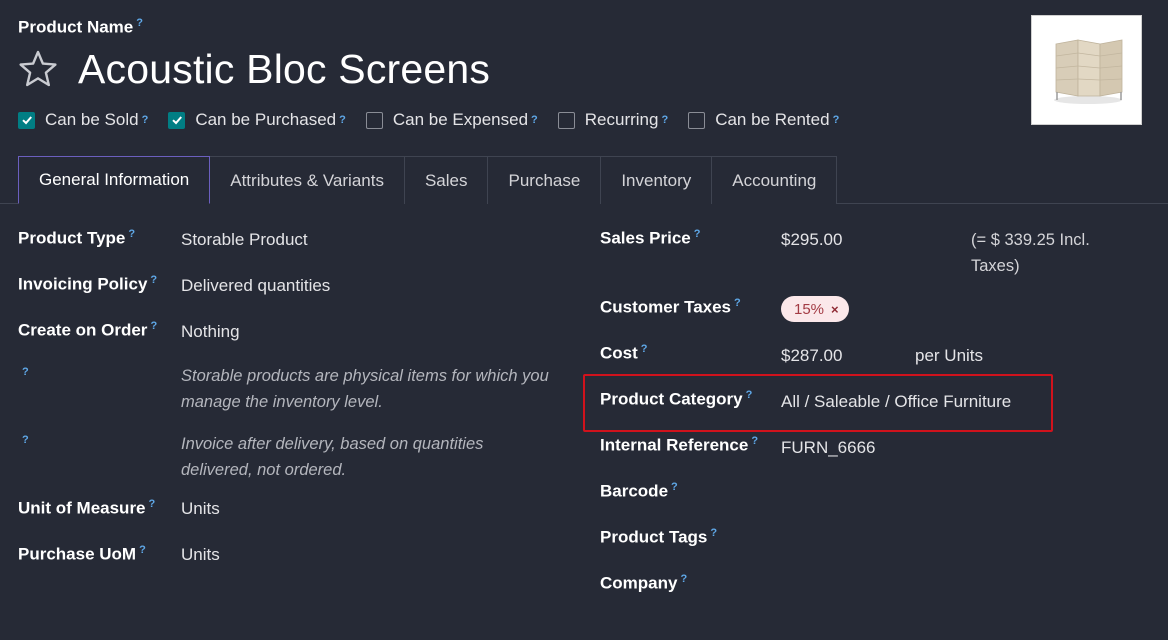 This screenshot has width=1168, height=640. I want to click on internal-reference-label: Internal Reference?, so click(679, 445).